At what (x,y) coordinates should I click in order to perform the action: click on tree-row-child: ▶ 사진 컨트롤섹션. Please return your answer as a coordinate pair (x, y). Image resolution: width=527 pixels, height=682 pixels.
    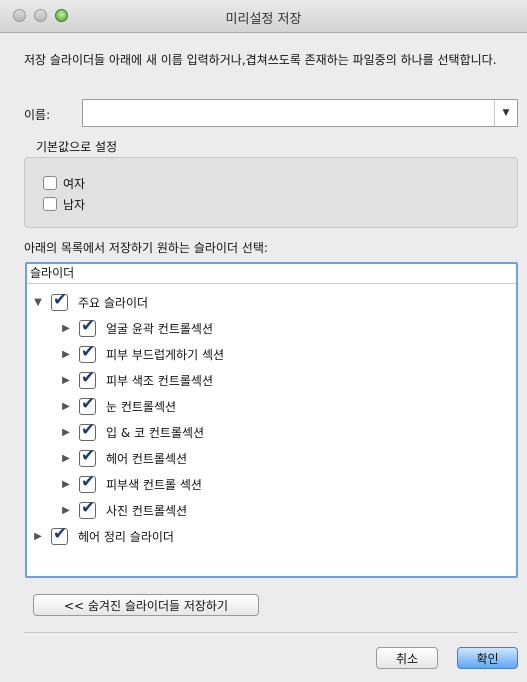
    Looking at the image, I should click on (123, 510).